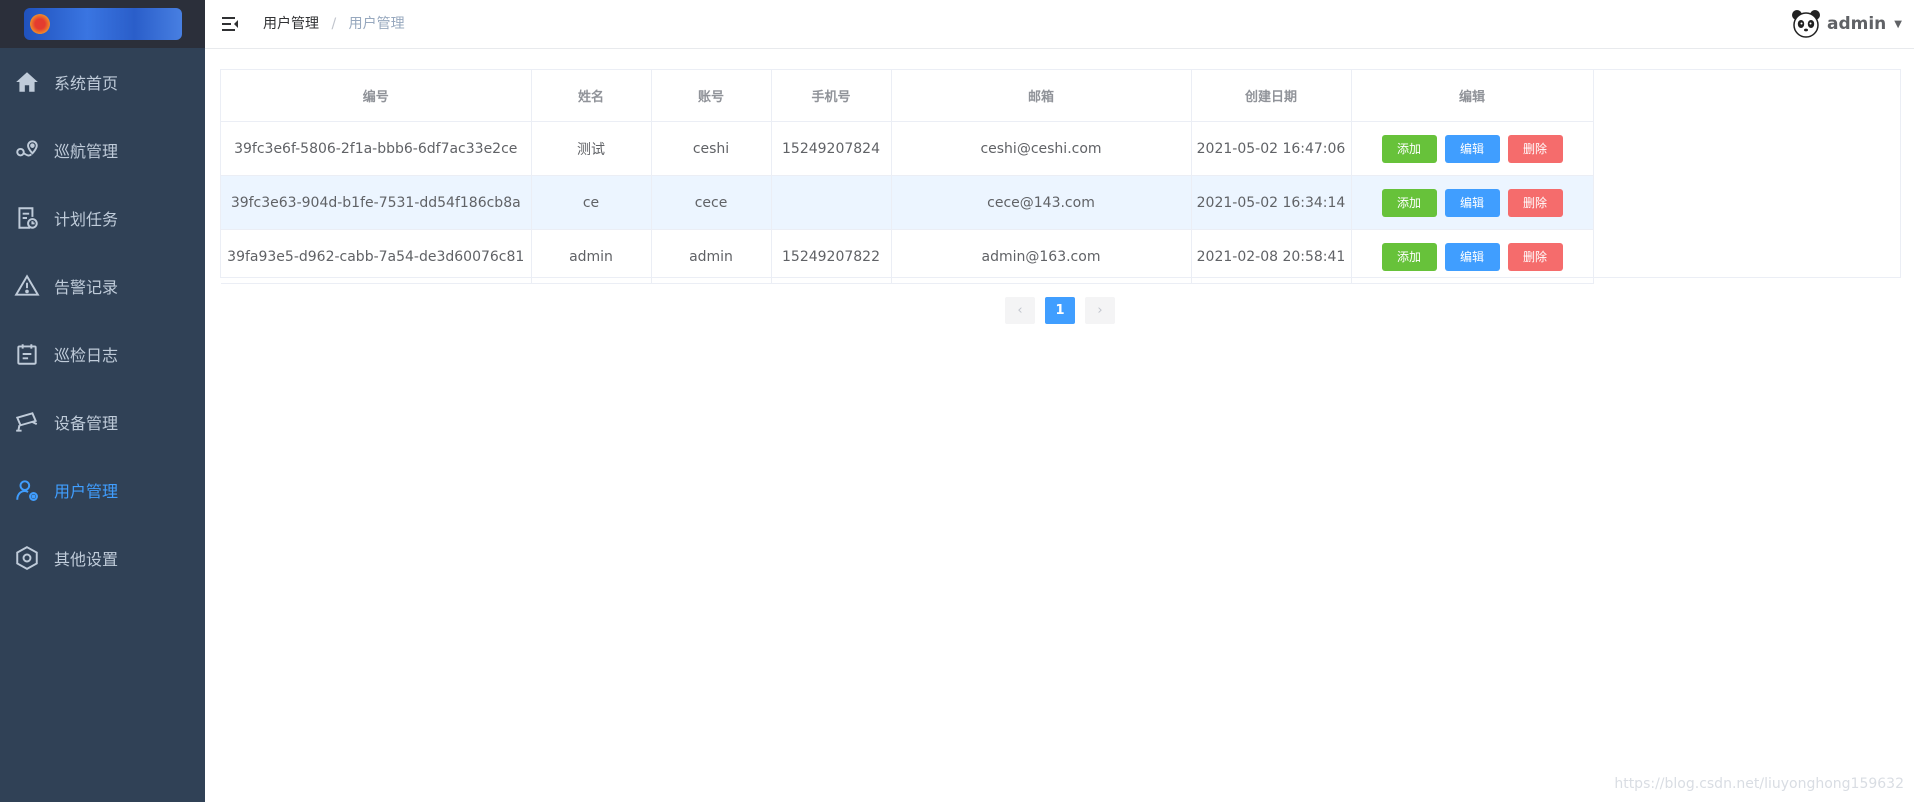  Describe the element at coordinates (86, 559) in the screenshot. I see `sidebar-item-label: 其他设置` at that location.